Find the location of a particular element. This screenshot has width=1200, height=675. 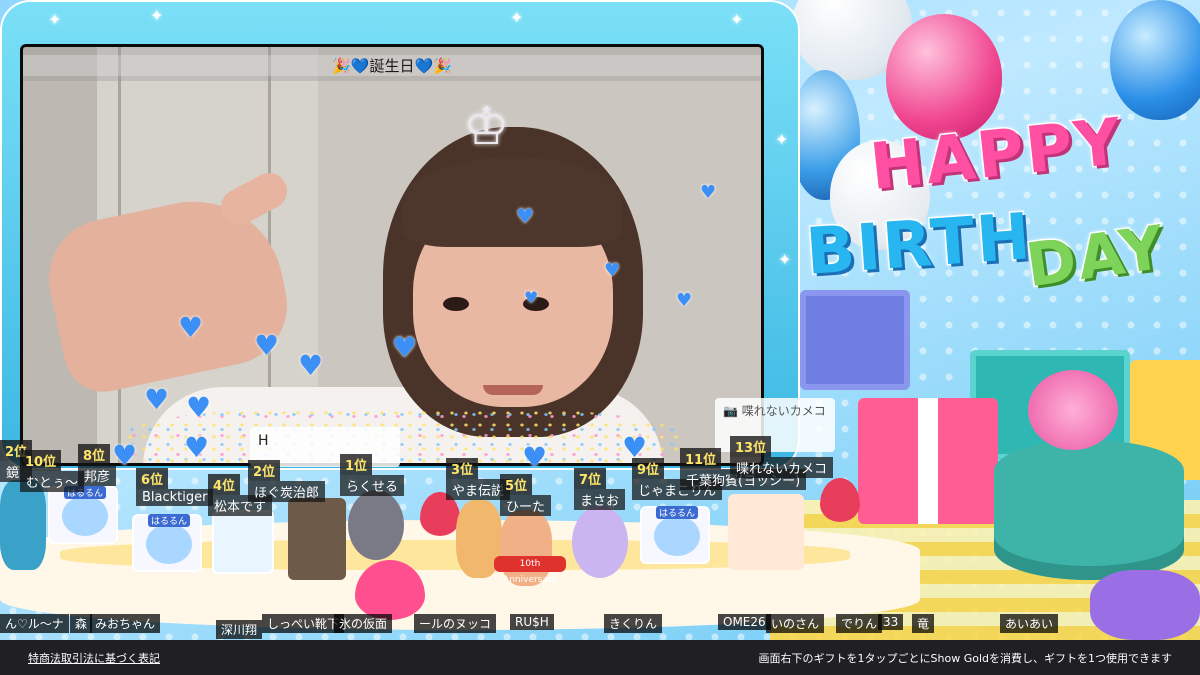

balloon-icon is located at coordinates (1155, 60).